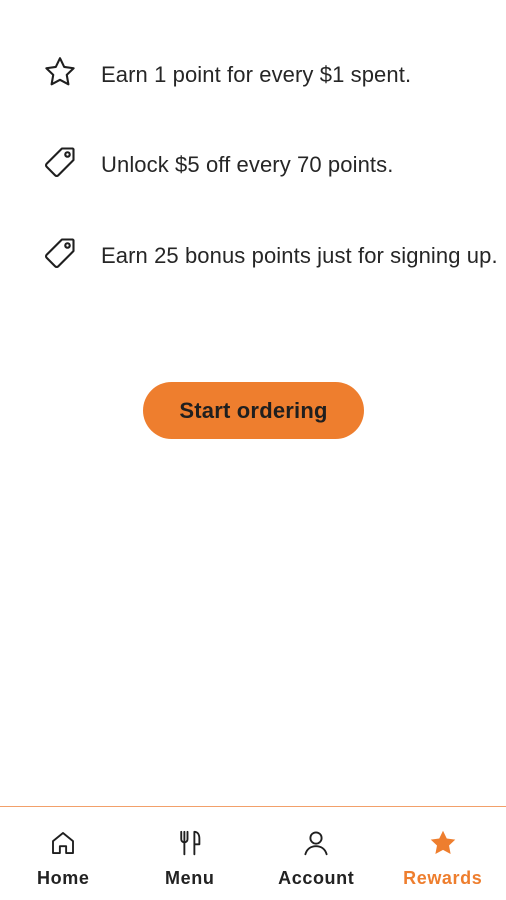 The width and height of the screenshot is (506, 900). Describe the element at coordinates (247, 164) in the screenshot. I see `benefit-text: Unlock $5 off every 70 points.` at that location.